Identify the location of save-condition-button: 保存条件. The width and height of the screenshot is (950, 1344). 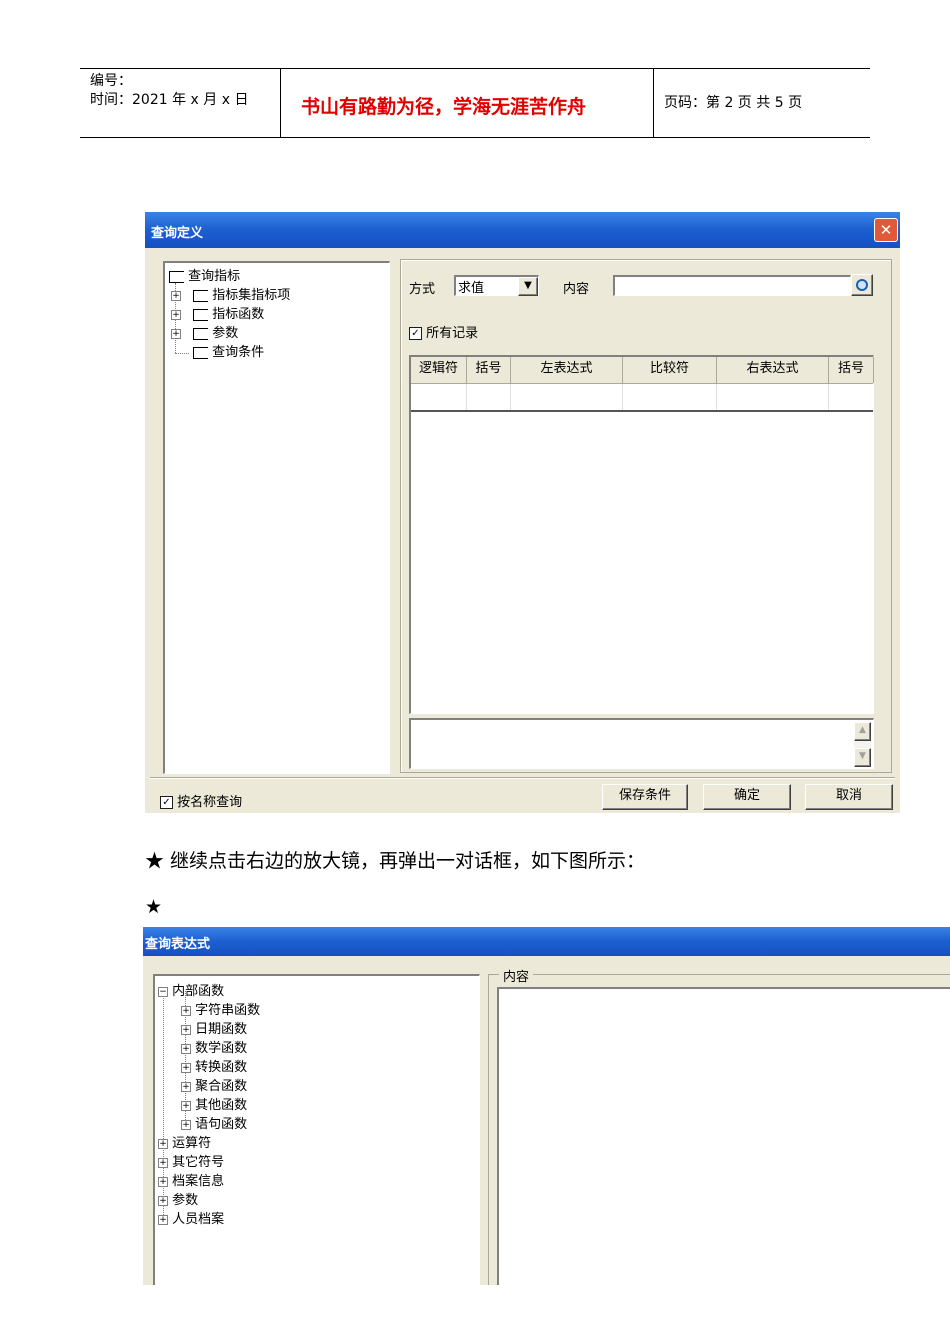
(645, 797).